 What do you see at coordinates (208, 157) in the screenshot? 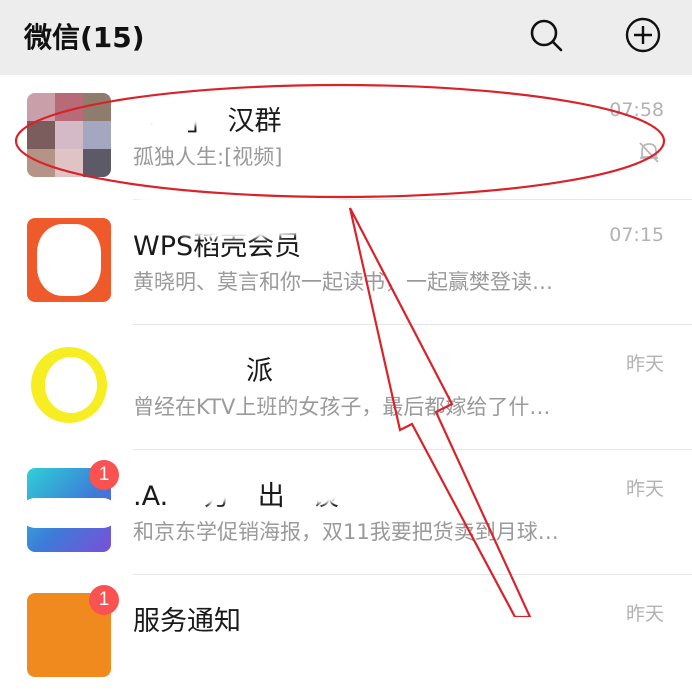
I see `chat-preview: 孤独人生:[视频]` at bounding box center [208, 157].